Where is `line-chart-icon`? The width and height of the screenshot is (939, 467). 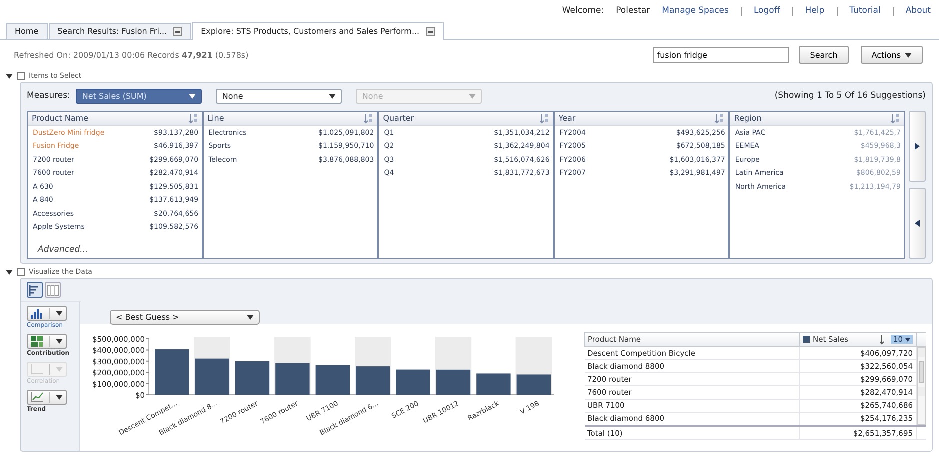 line-chart-icon is located at coordinates (37, 397).